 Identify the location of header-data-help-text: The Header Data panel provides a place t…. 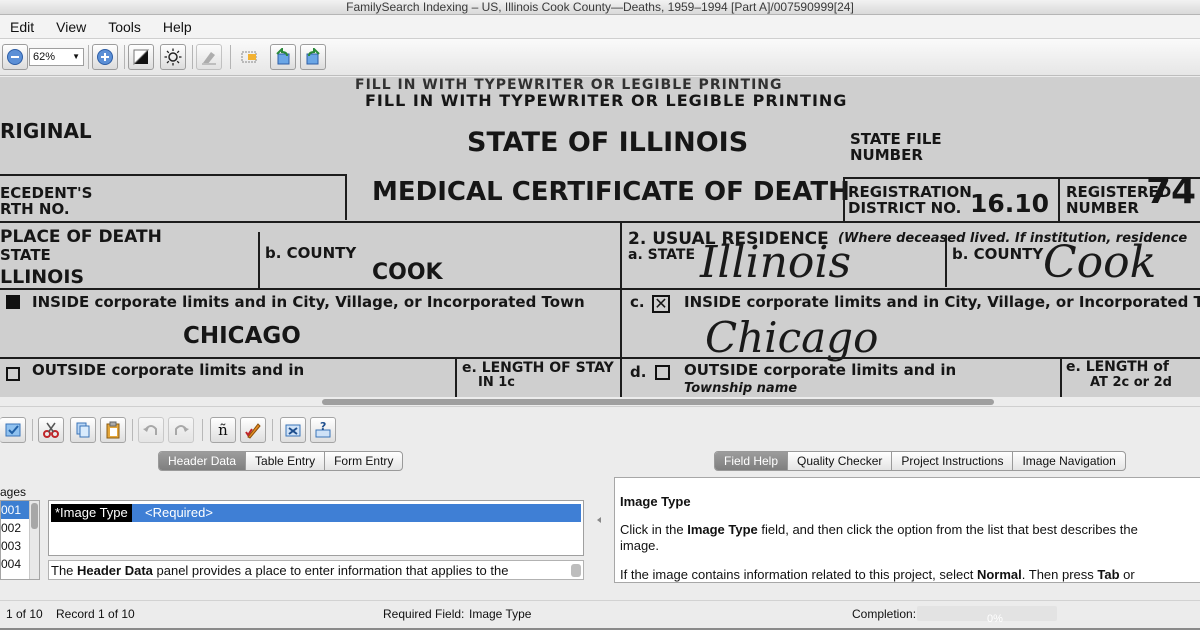
(316, 570).